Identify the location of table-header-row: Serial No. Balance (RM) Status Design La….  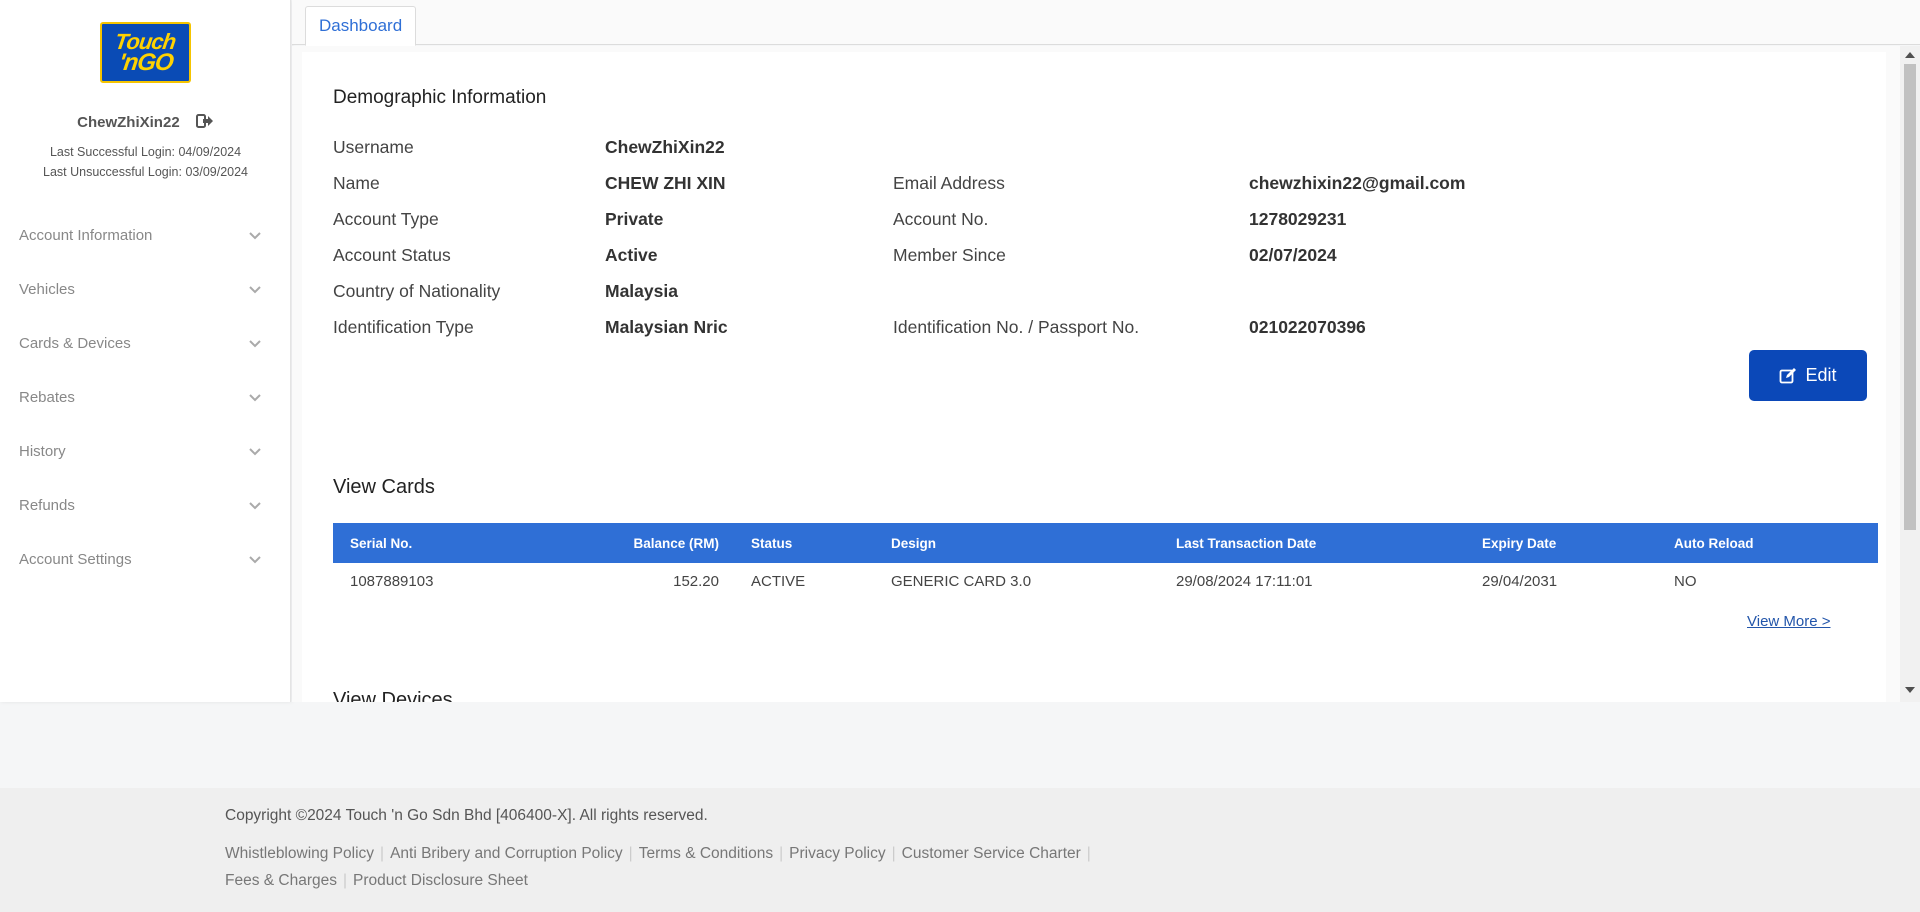
(1105, 543).